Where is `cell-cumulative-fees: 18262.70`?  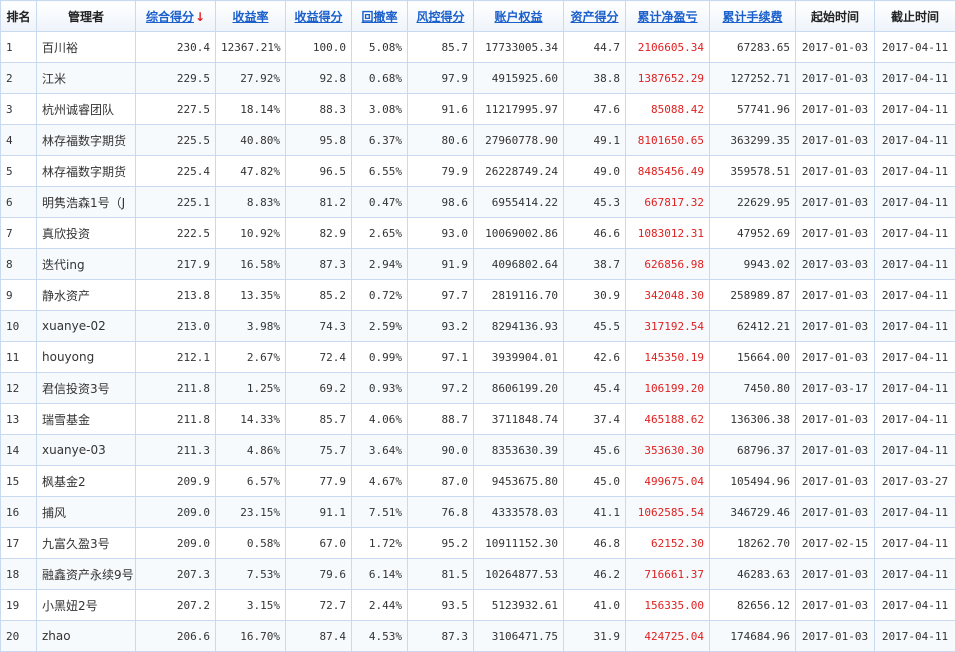
cell-cumulative-fees: 18262.70 is located at coordinates (753, 543).